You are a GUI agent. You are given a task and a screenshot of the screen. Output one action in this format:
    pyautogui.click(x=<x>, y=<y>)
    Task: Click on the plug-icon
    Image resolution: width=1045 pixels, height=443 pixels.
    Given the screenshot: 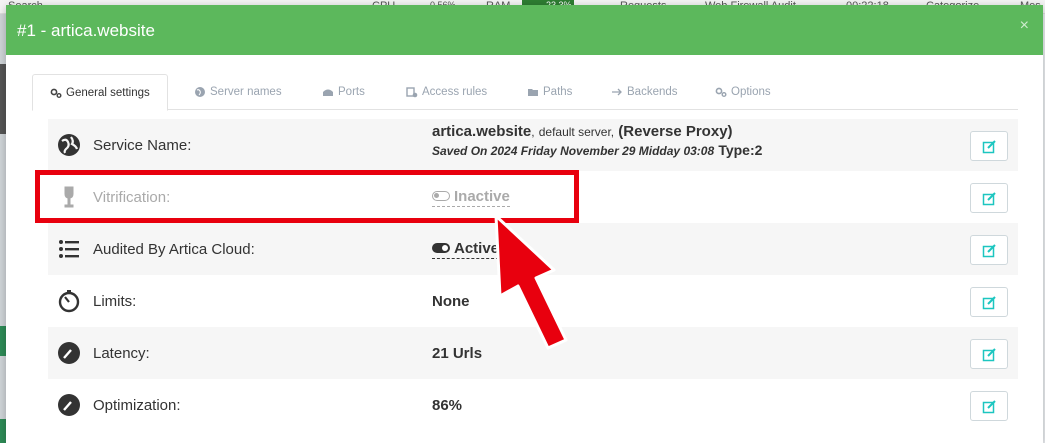 What is the action you would take?
    pyautogui.click(x=328, y=92)
    